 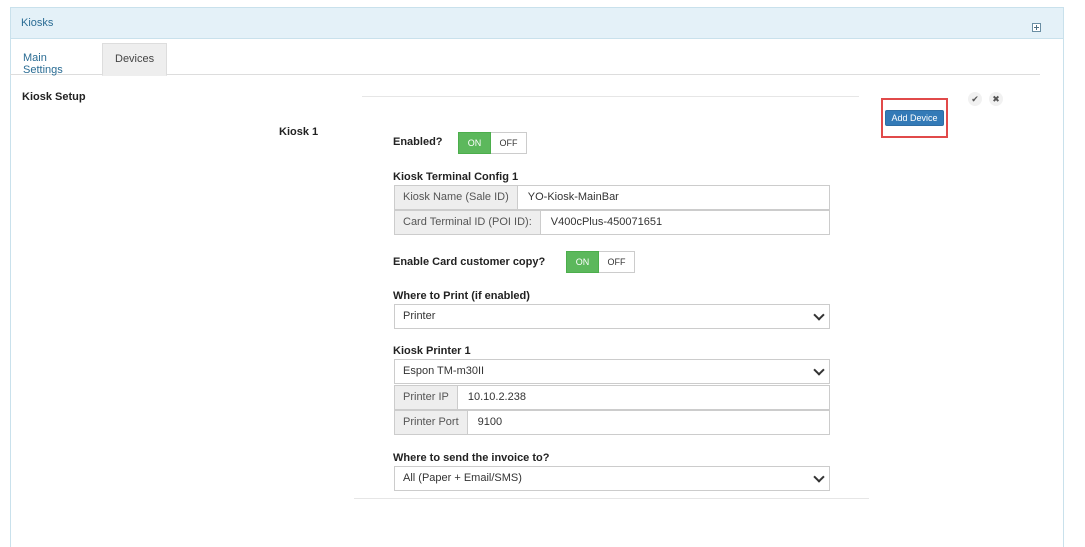 I want to click on tab-main-settings: Main Settings, so click(x=55, y=59).